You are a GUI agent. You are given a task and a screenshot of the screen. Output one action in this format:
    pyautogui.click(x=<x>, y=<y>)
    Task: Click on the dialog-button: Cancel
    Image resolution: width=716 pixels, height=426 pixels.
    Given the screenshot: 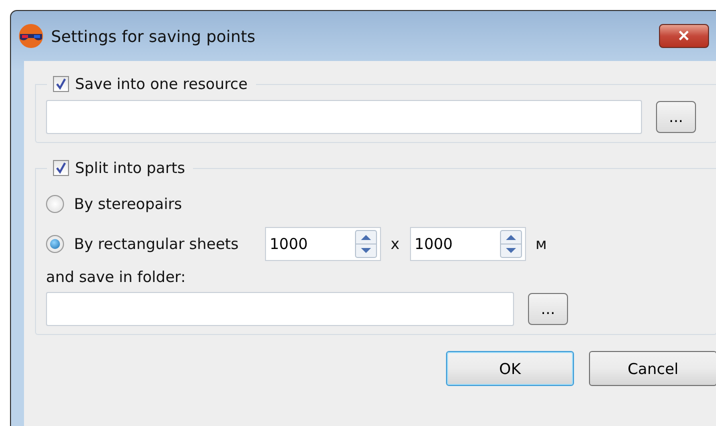 What is the action you would take?
    pyautogui.click(x=652, y=368)
    